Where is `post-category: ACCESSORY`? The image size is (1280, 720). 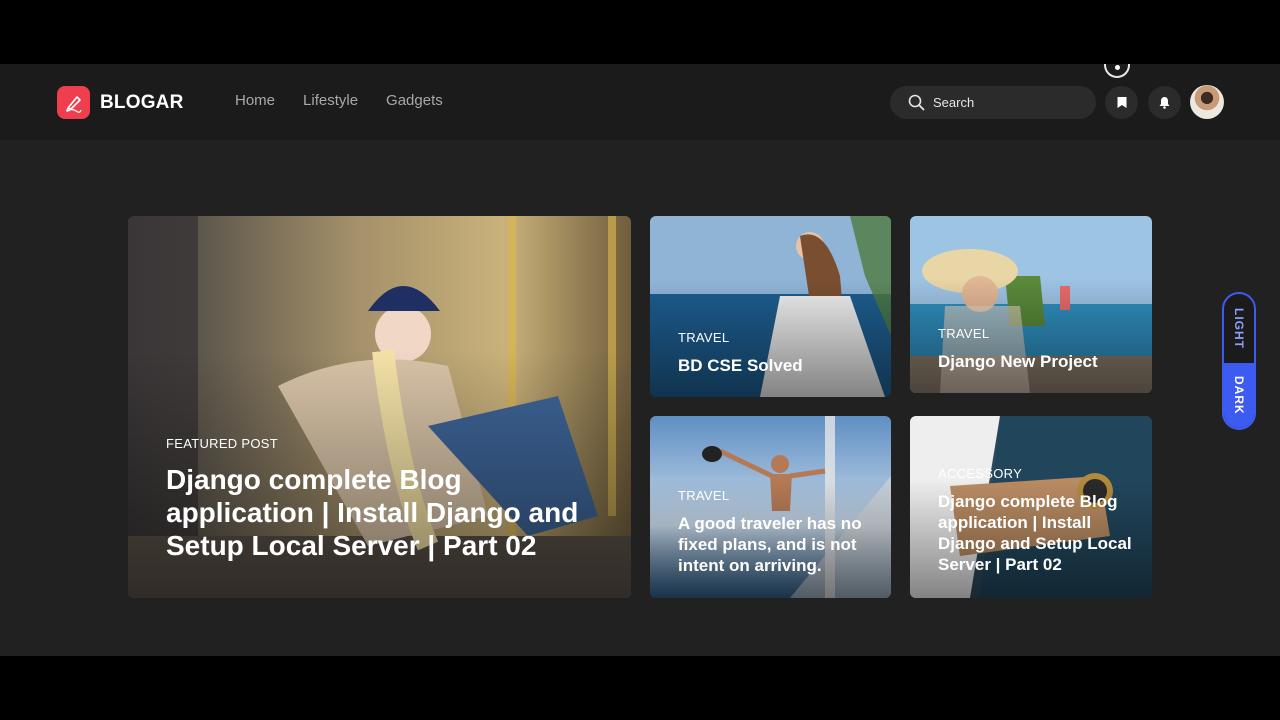
post-category: ACCESSORY is located at coordinates (980, 473).